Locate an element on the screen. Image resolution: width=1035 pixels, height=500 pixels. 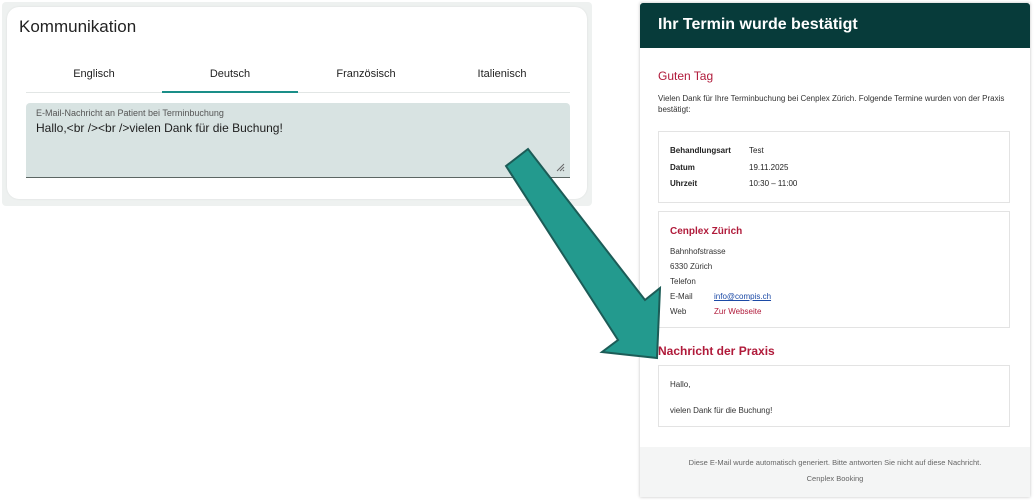
practice-email-row: E-Mail info@compis.ch is located at coordinates (720, 296).